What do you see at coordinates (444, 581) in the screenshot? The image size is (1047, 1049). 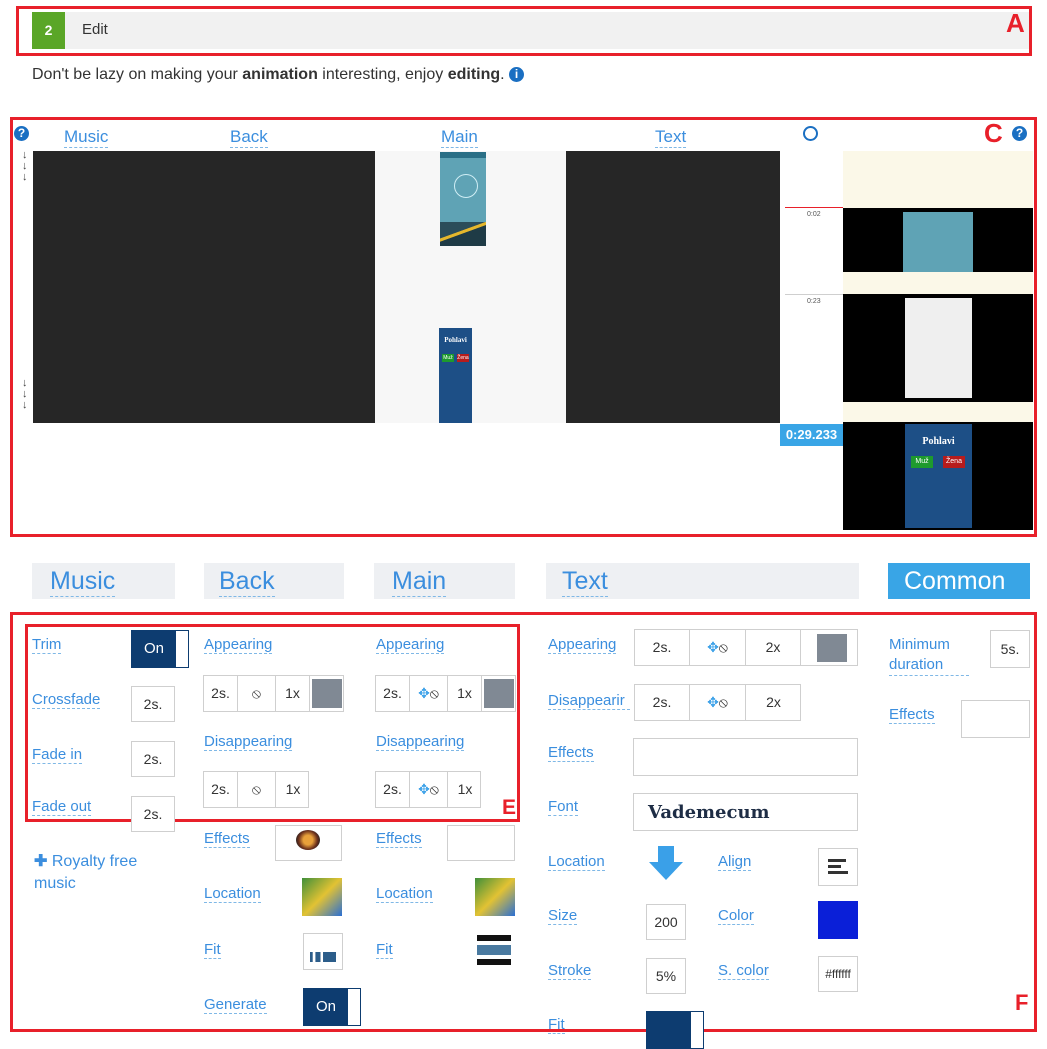 I see `tab-main: Main` at bounding box center [444, 581].